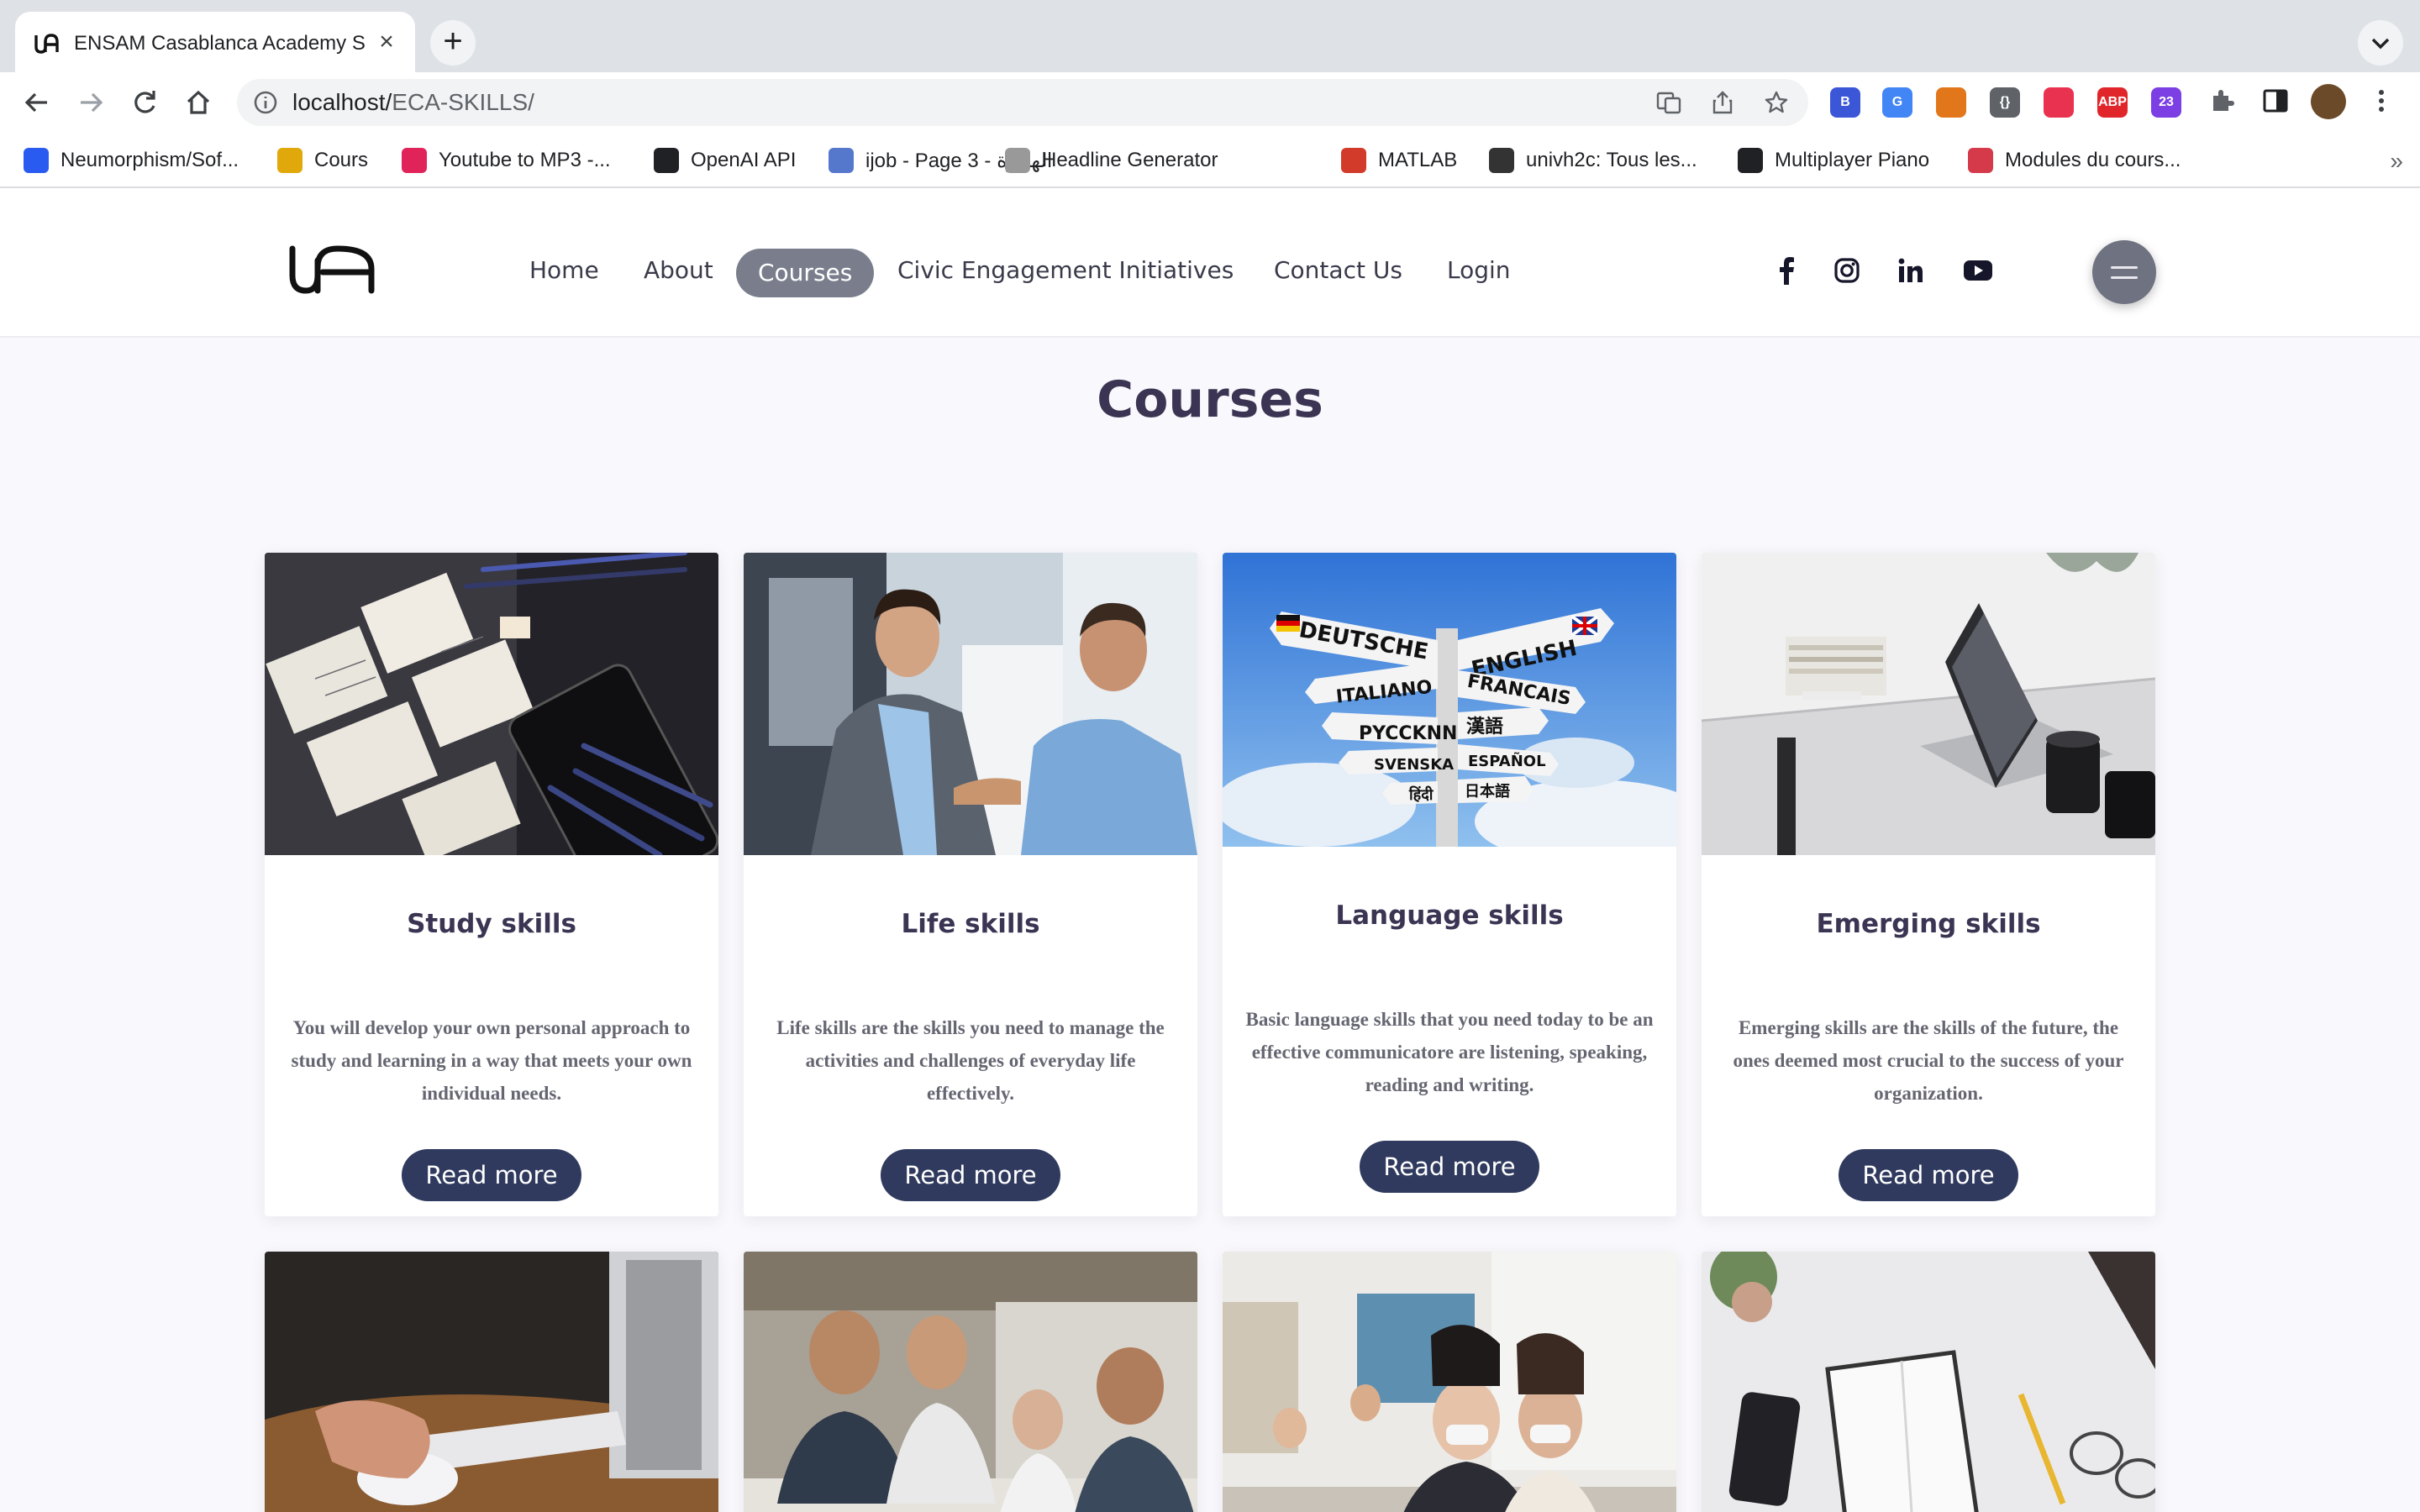  What do you see at coordinates (492, 924) in the screenshot?
I see `card-title: Study skills` at bounding box center [492, 924].